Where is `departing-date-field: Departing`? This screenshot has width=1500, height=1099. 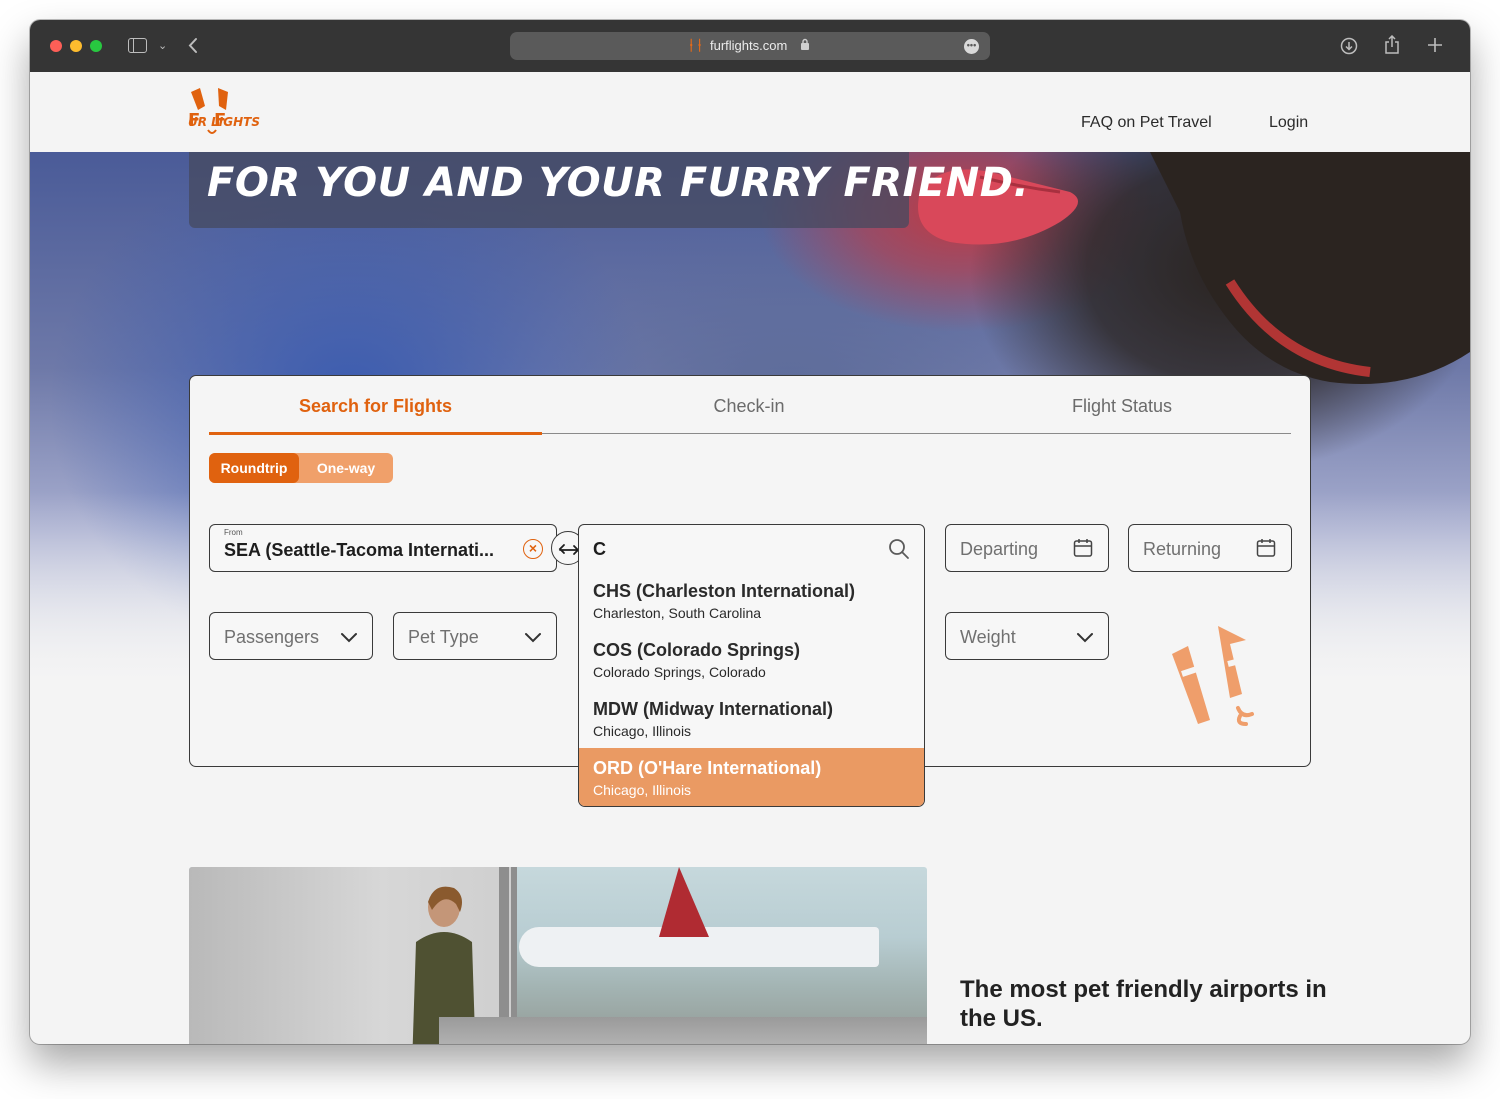 departing-date-field: Departing is located at coordinates (1027, 548).